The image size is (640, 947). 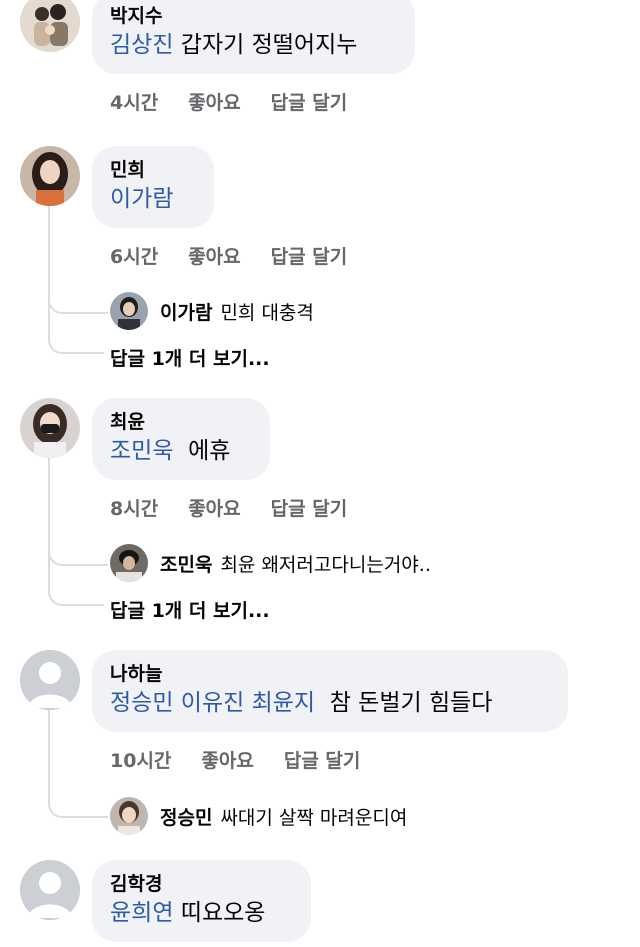 I want to click on comment-author: 김학경, so click(x=201, y=884).